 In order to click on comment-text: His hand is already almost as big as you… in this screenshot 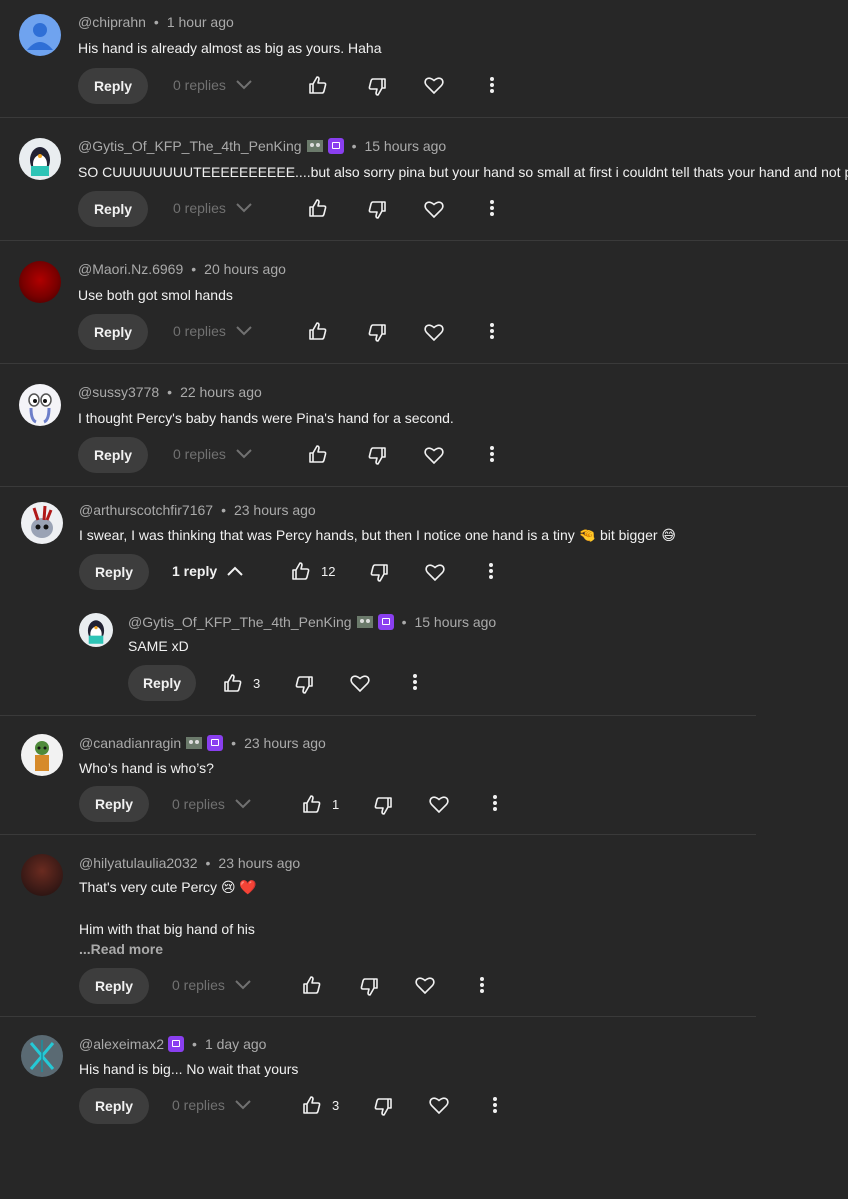, I will do `click(230, 48)`.